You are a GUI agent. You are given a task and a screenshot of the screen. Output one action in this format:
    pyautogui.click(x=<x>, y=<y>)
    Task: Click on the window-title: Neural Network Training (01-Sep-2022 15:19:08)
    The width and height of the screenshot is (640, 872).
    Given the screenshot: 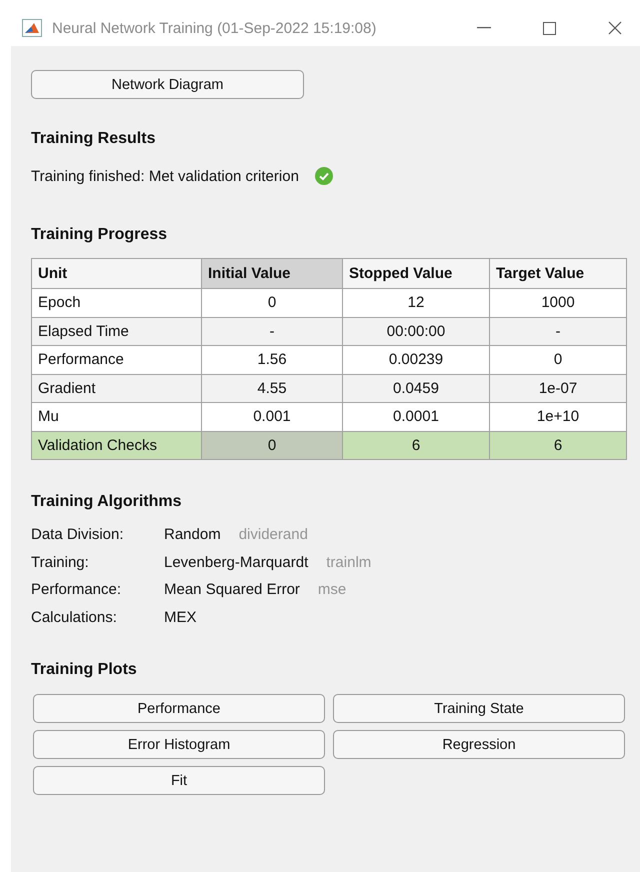 What is the action you would take?
    pyautogui.click(x=214, y=28)
    